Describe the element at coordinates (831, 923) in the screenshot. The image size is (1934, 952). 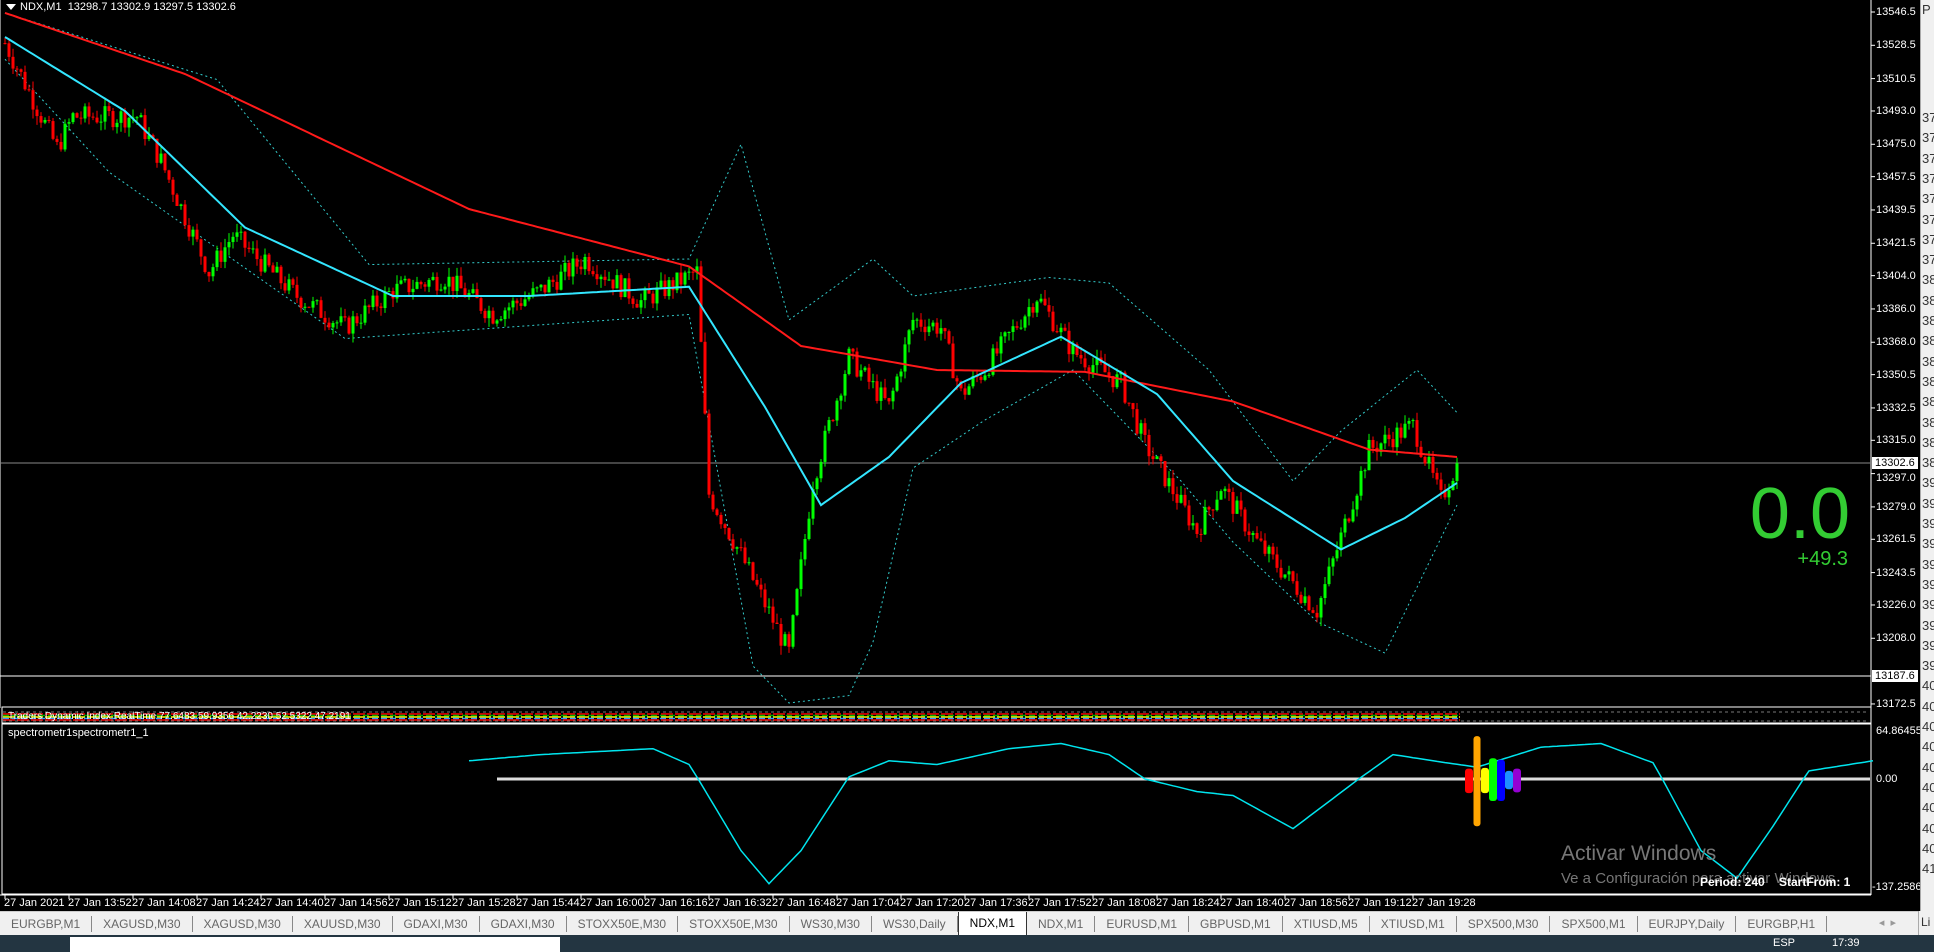
I see `chart-tab: WS30,M30` at that location.